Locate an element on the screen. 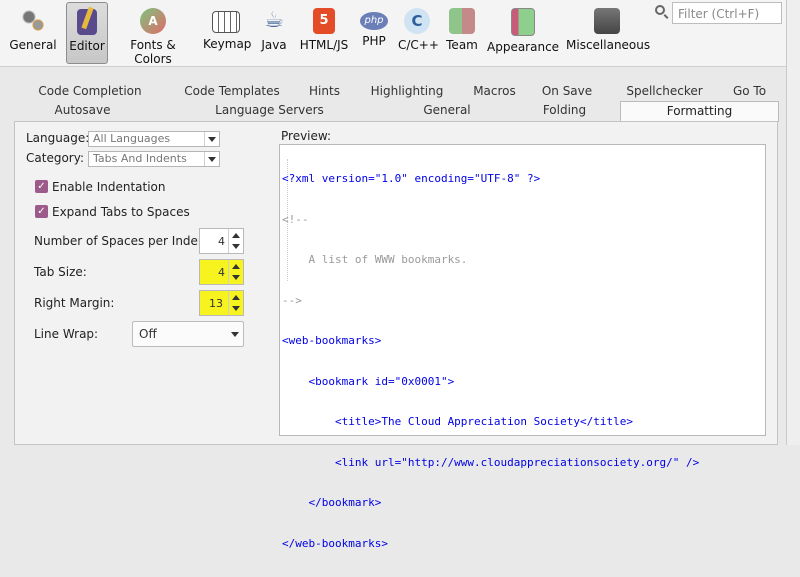 This screenshot has width=800, height=577. toolbar-team-button: Team is located at coordinates (462, 32).